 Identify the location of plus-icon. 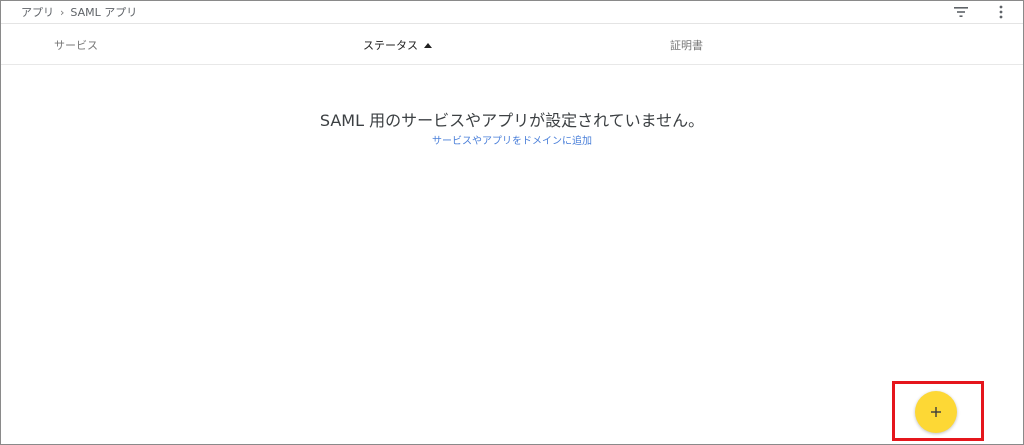
(936, 412).